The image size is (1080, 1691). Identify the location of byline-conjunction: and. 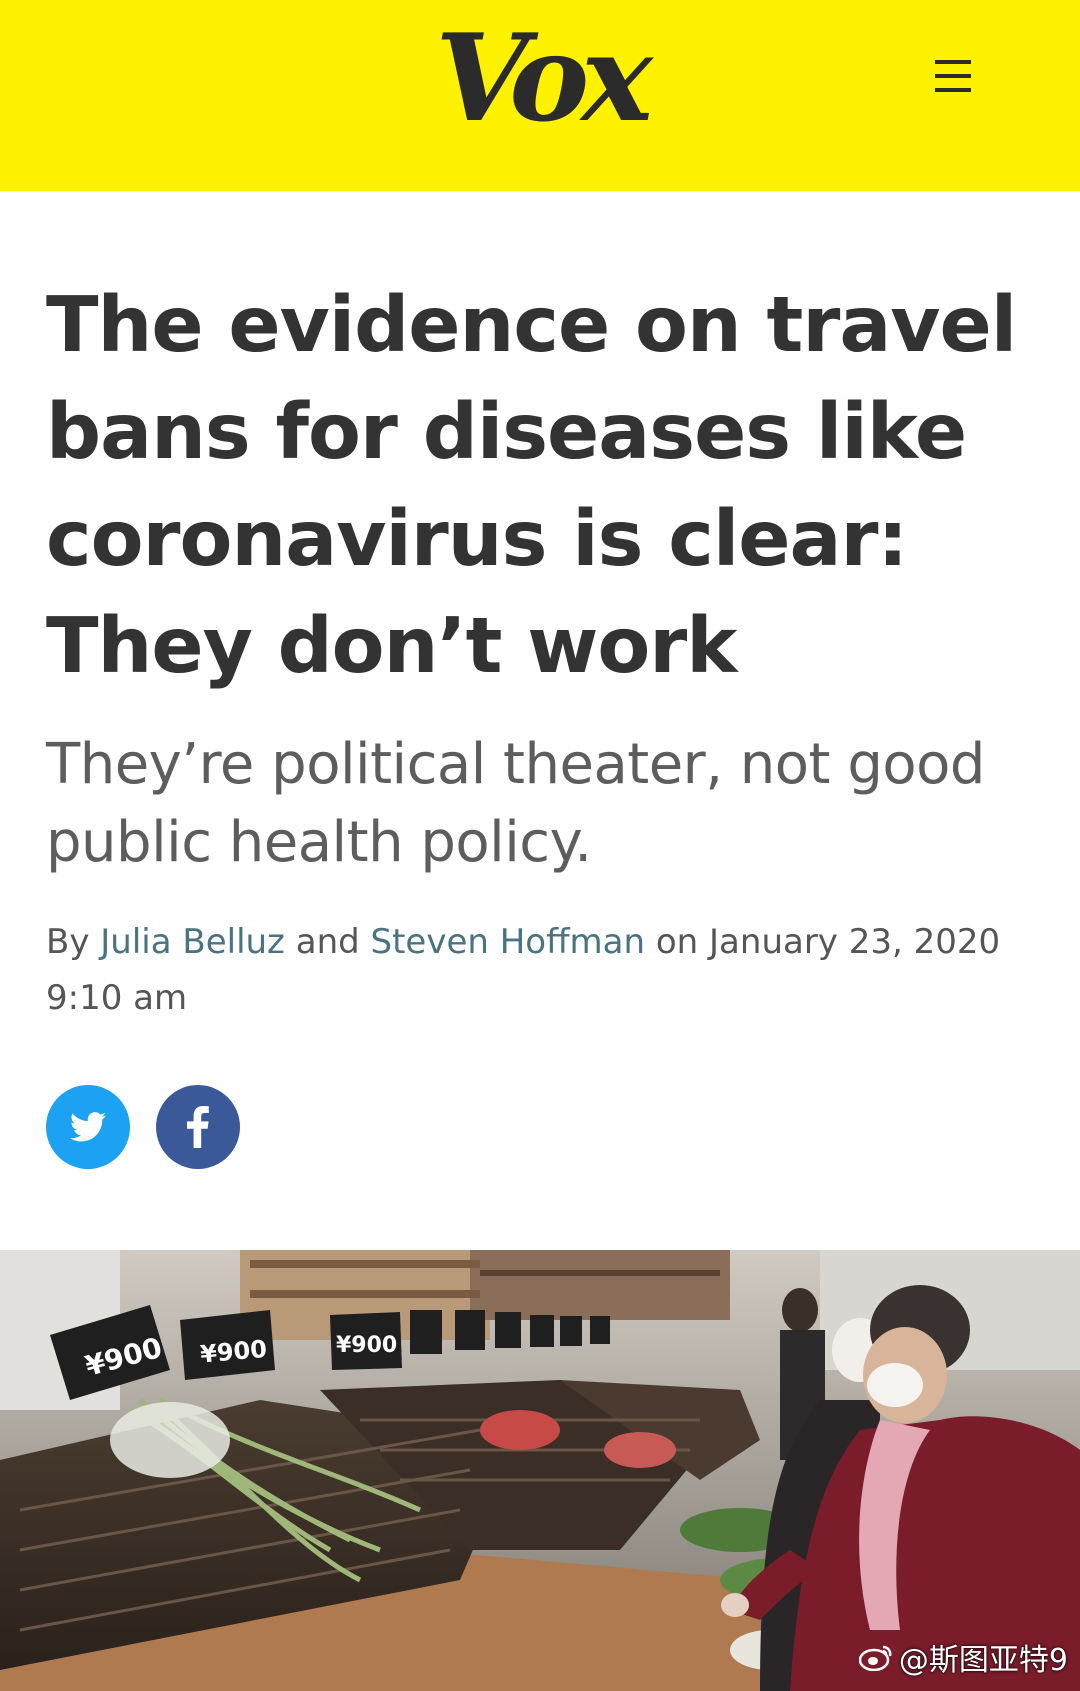
(327, 942).